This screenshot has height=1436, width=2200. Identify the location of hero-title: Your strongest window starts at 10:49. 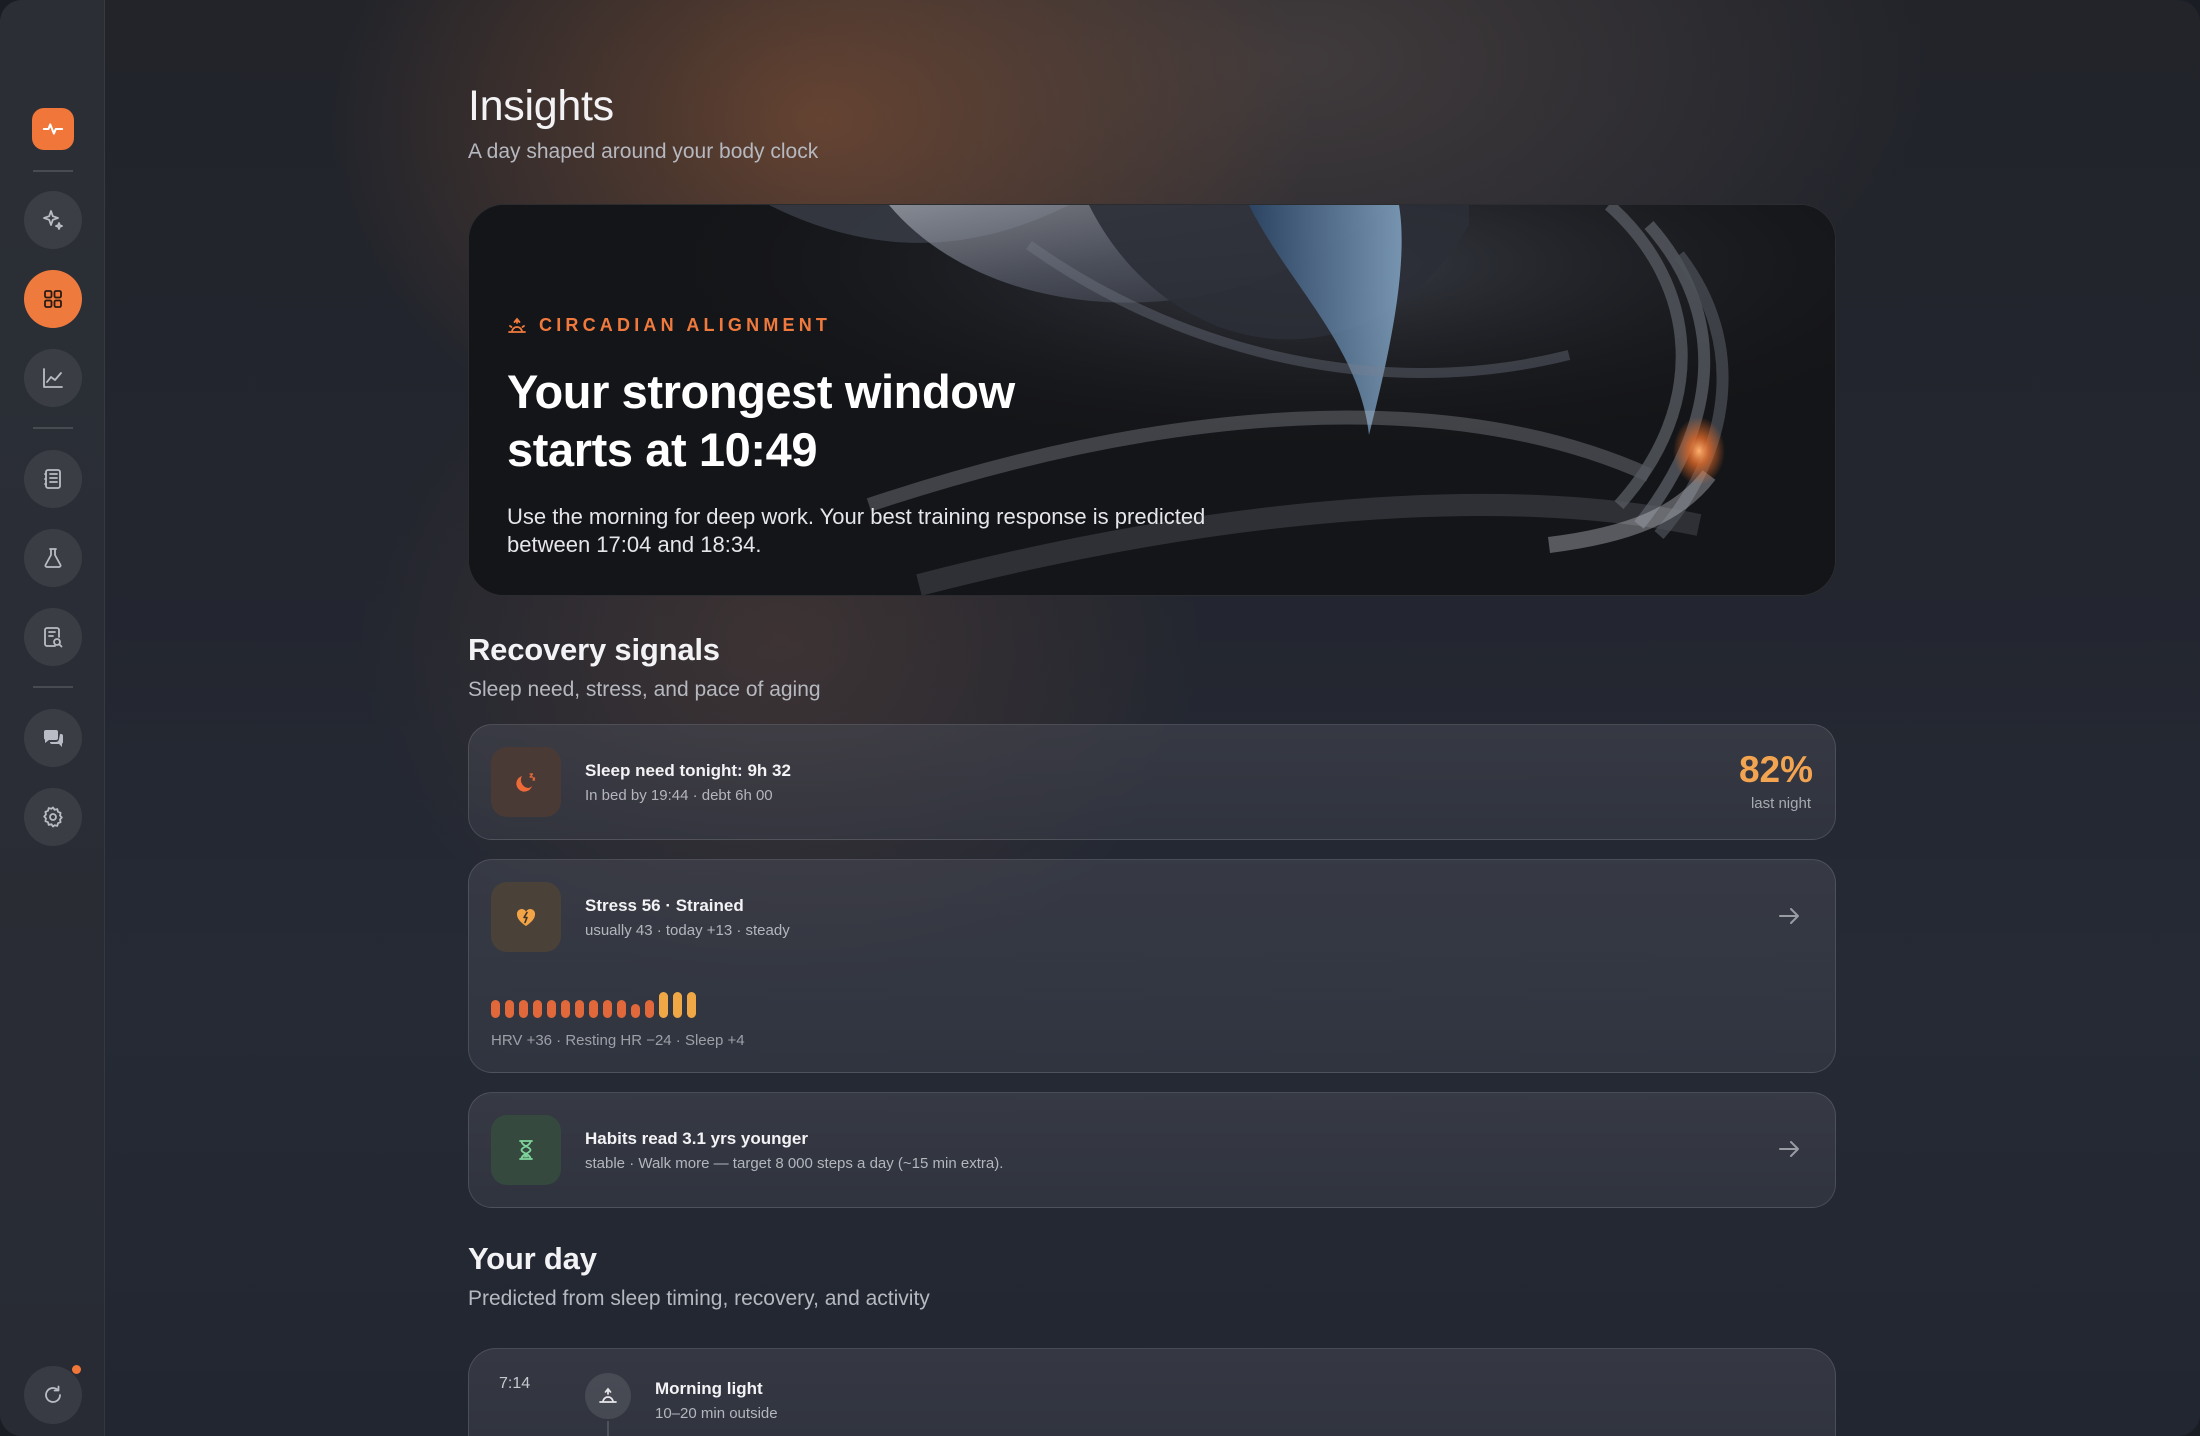
(761, 421).